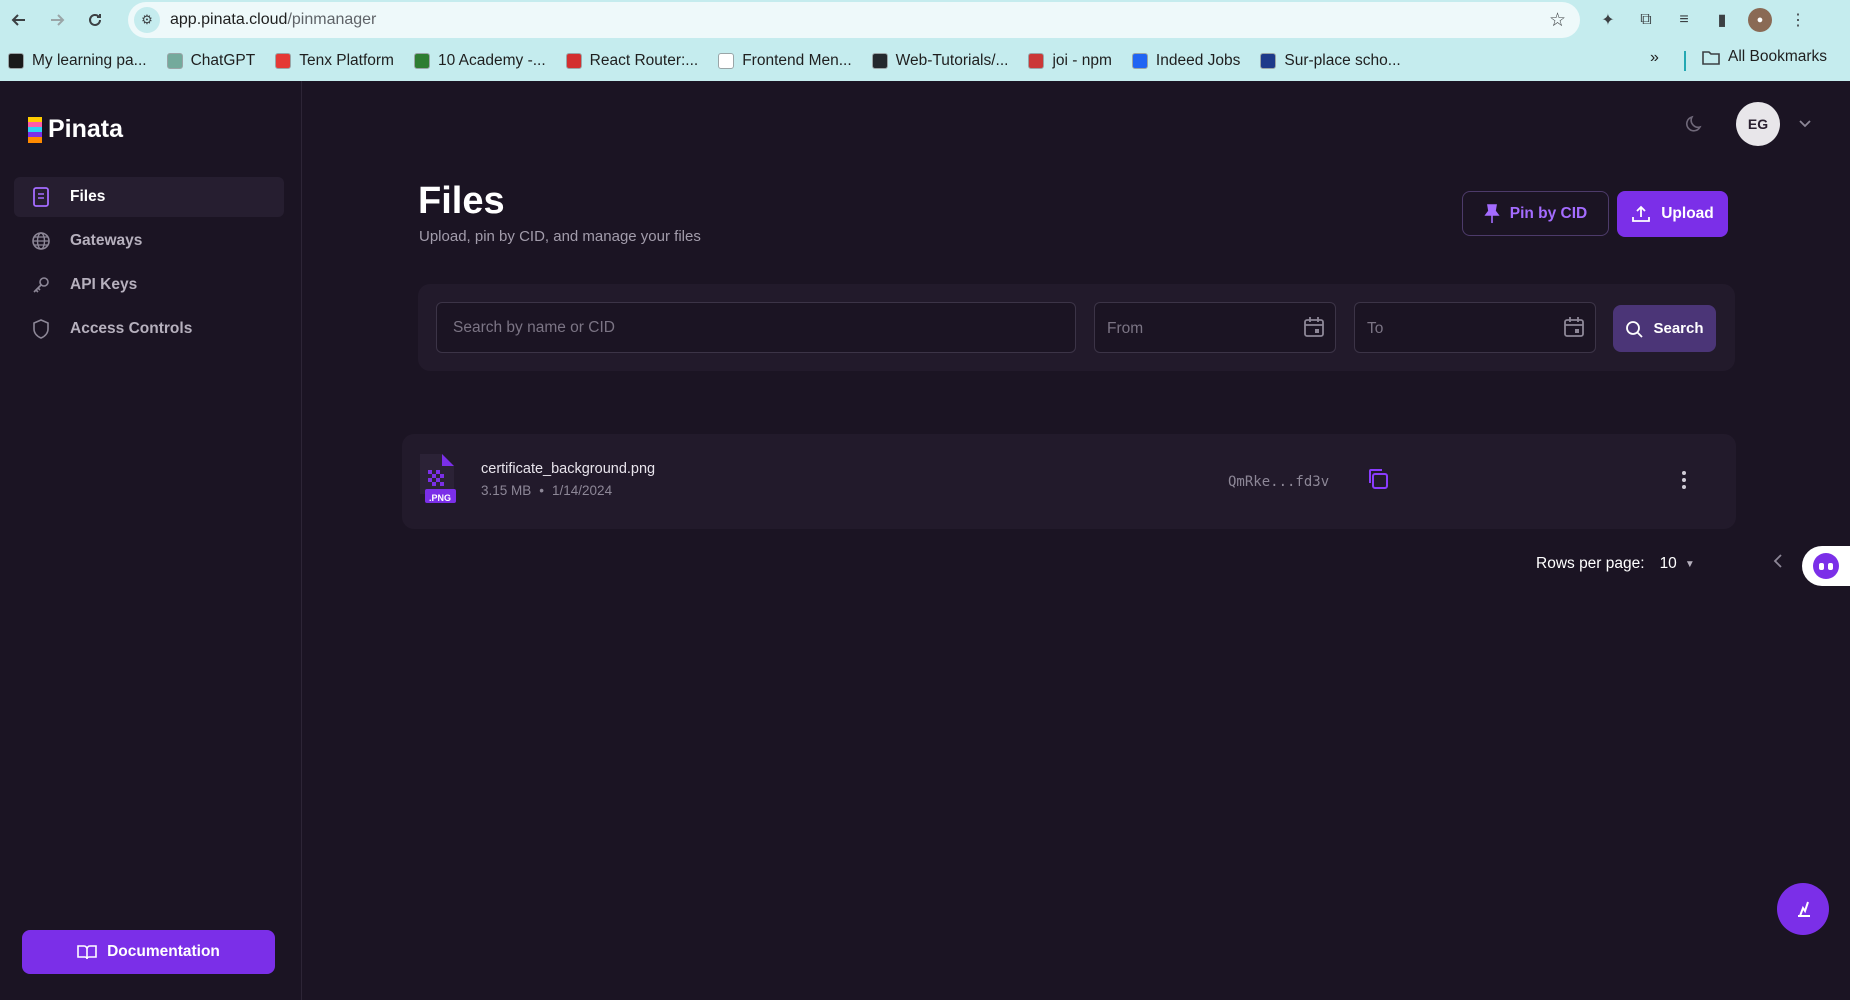 This screenshot has height=1000, width=1850. I want to click on side-panel-icon: ▮, so click(1722, 20).